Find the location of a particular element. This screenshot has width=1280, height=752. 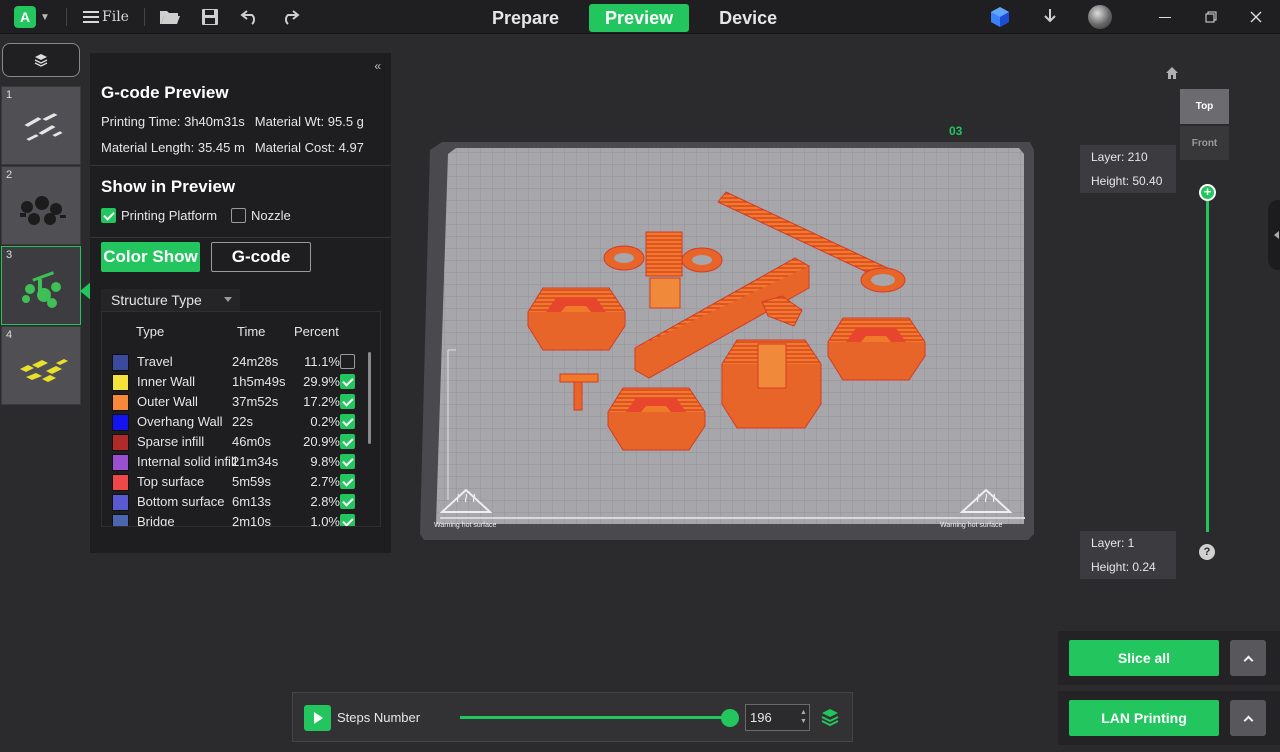

redo-icon is located at coordinates (292, 17).